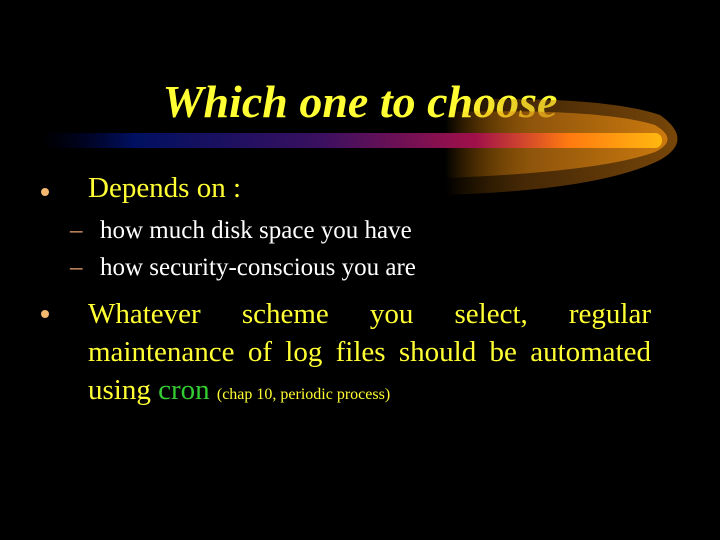 The height and width of the screenshot is (540, 720). I want to click on chapter-note: (chap 10, periodic process), so click(303, 394).